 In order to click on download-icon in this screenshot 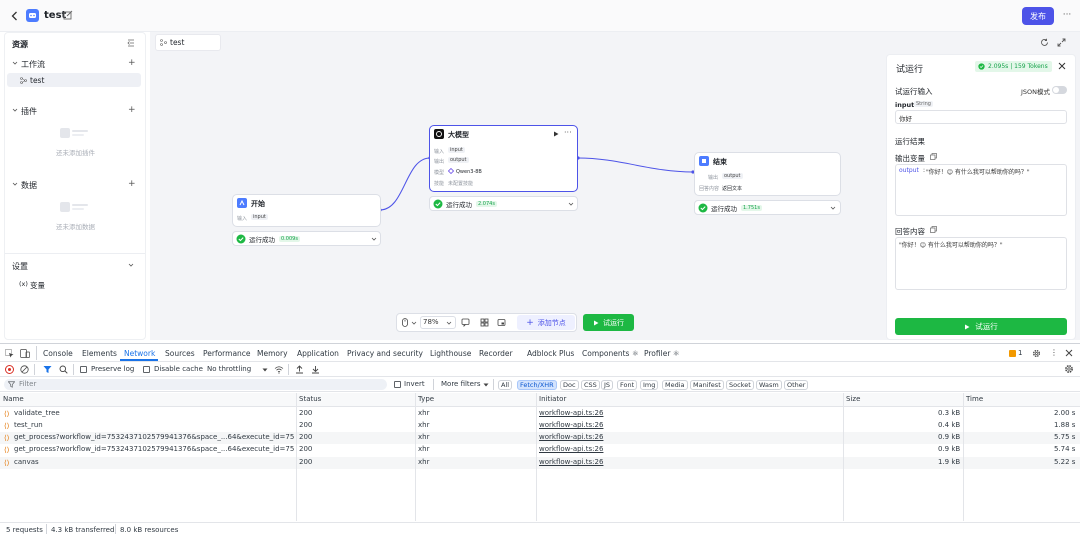, I will do `click(315, 369)`.